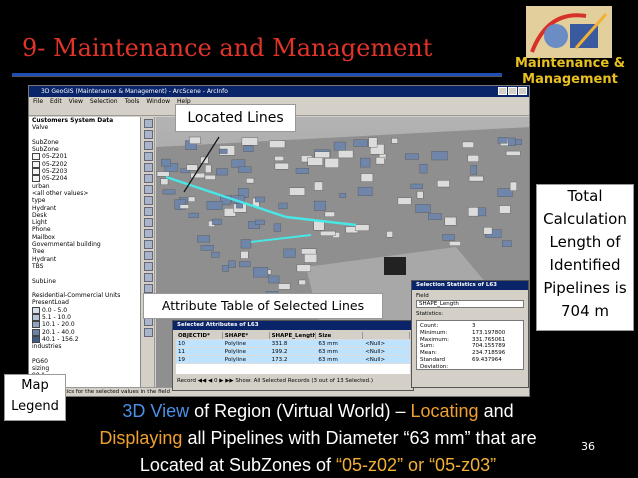 The width and height of the screenshot is (638, 478). Describe the element at coordinates (216, 381) in the screenshot. I see `record-number-input: 0` at that location.